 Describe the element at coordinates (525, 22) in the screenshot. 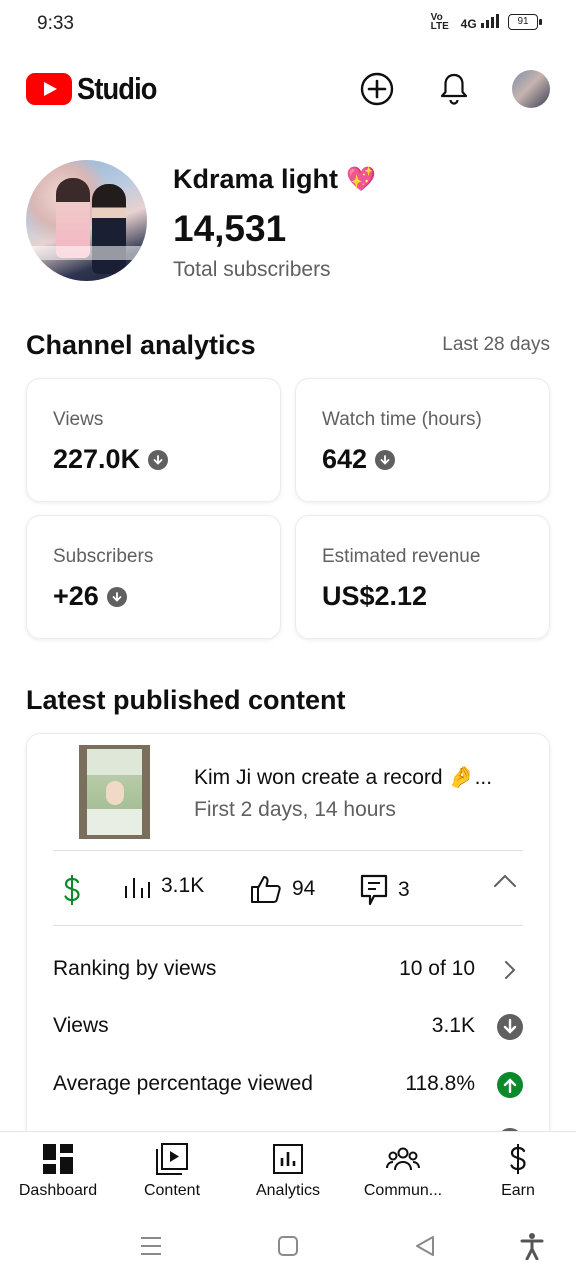

I see `battery-icon: 91` at that location.